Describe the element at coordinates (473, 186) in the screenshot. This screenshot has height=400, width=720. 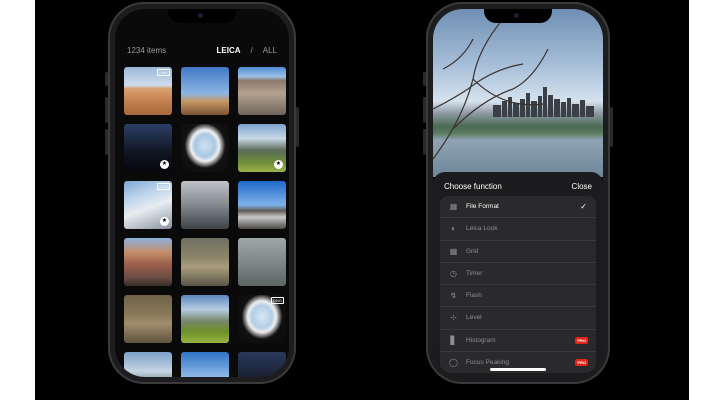
I see `sheet-title: Choose function` at that location.